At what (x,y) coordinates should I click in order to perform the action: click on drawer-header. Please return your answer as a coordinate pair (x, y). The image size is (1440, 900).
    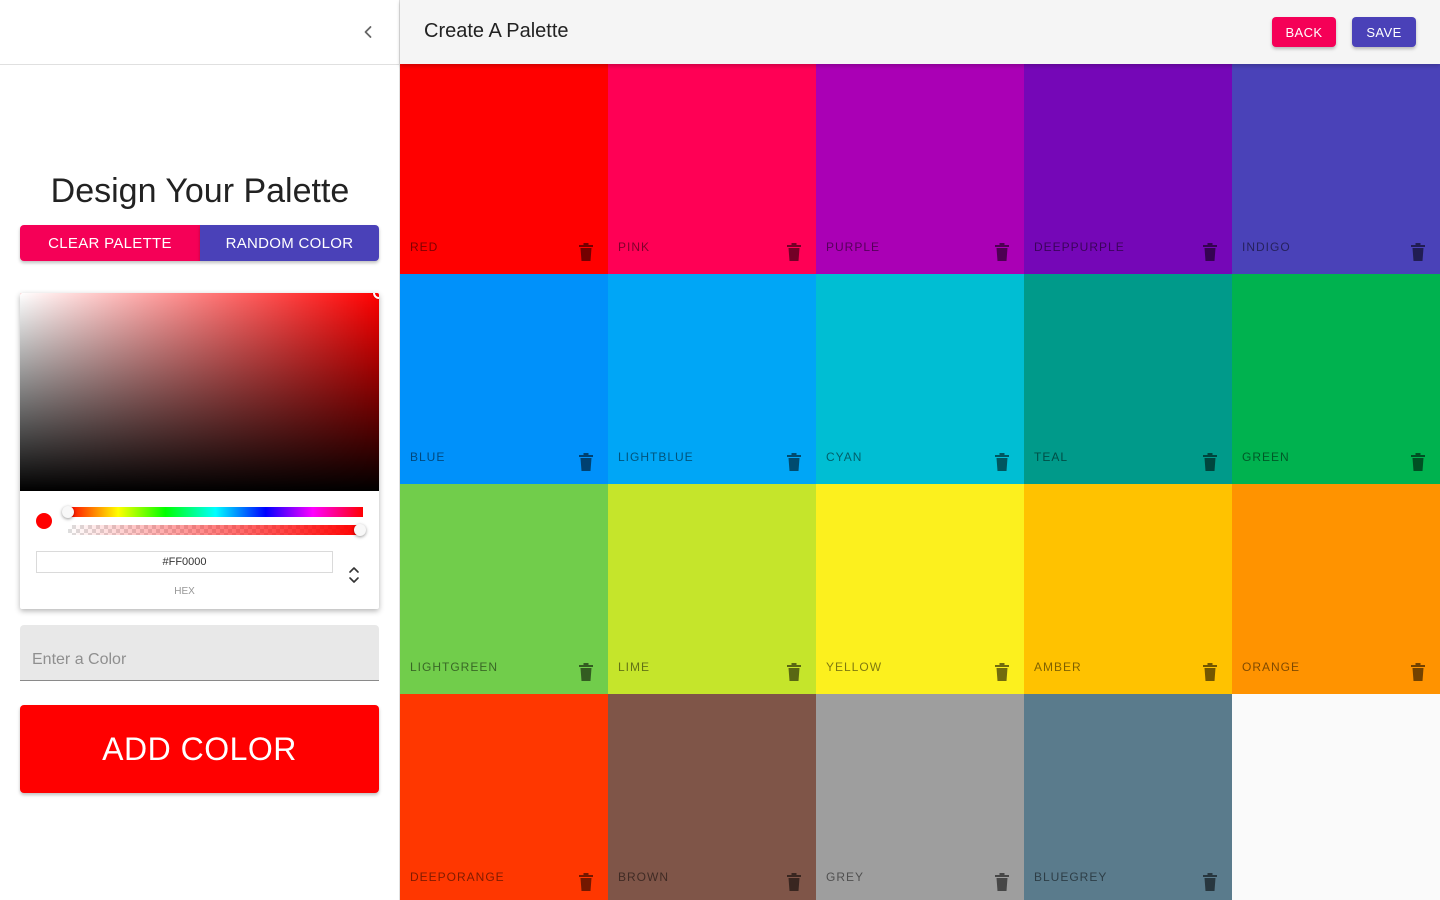
    Looking at the image, I should click on (199, 32).